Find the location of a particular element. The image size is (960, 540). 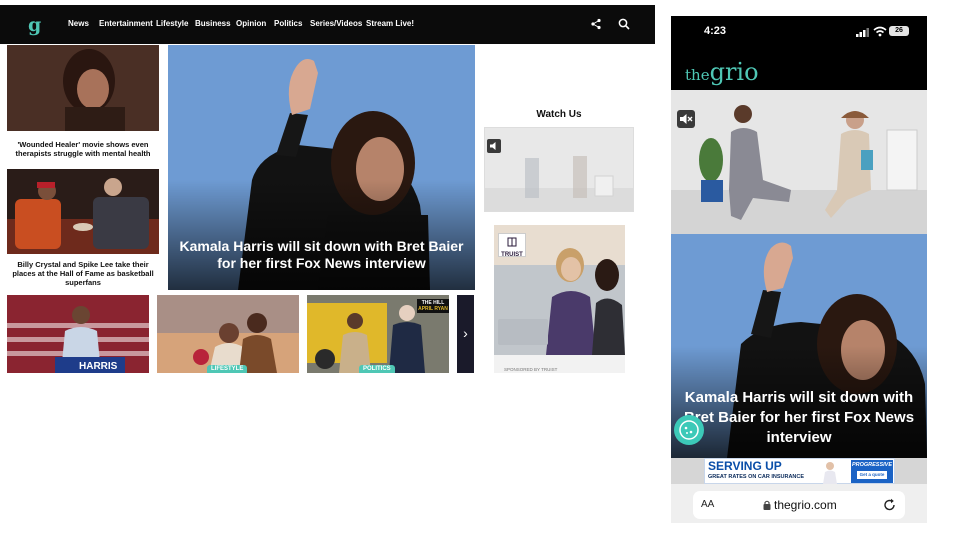

phone-header: thegrio is located at coordinates (799, 84).